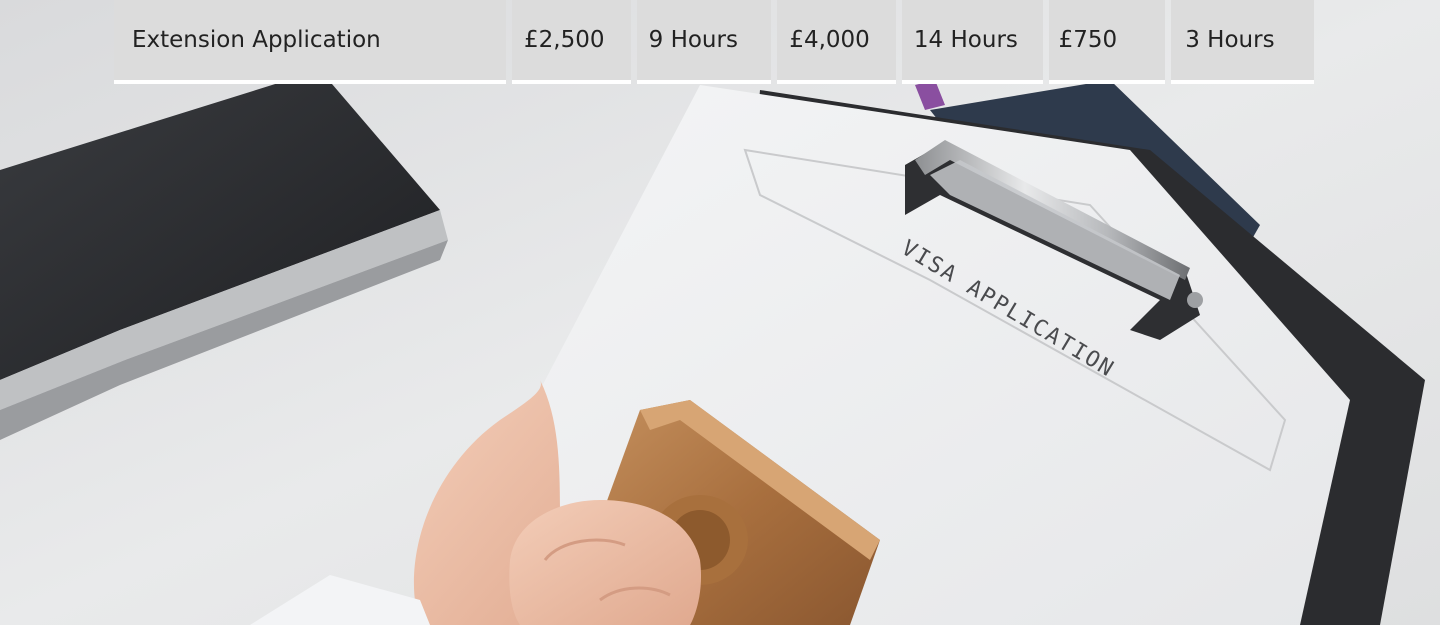  What do you see at coordinates (310, 42) in the screenshot?
I see `service-cell: Extension Application` at bounding box center [310, 42].